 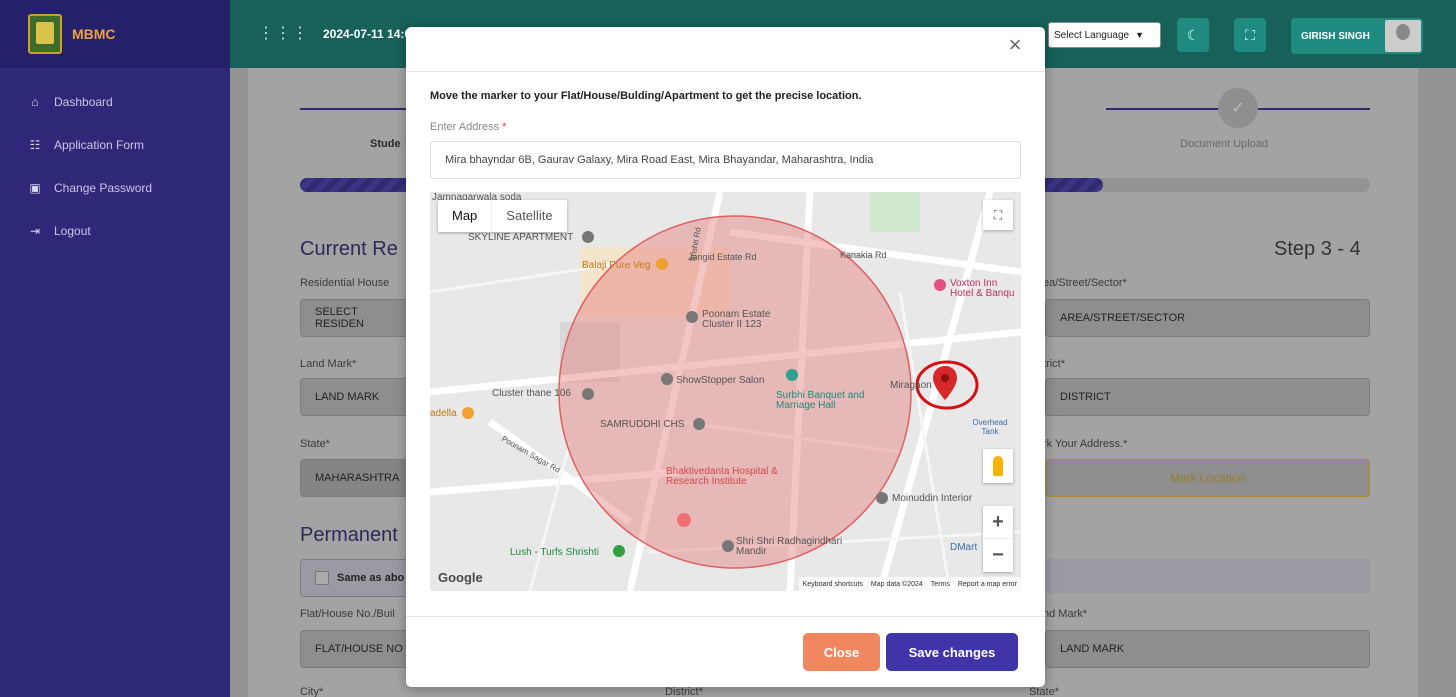 I want to click on language-select: Select Language ▼, so click(x=1104, y=35).